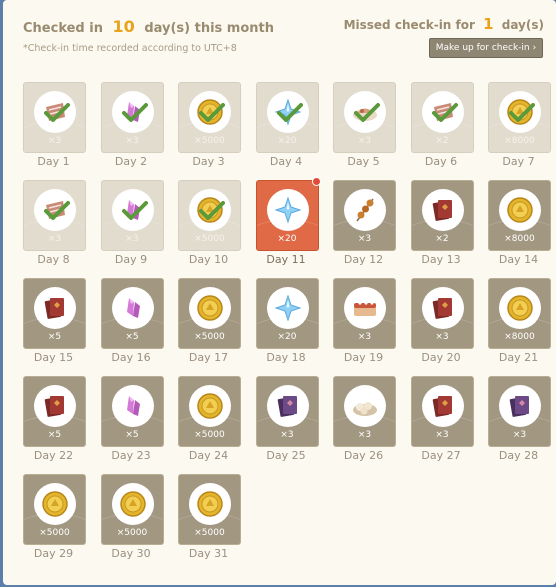 The image size is (556, 587). I want to click on reward-quantity: ×8000, so click(519, 239).